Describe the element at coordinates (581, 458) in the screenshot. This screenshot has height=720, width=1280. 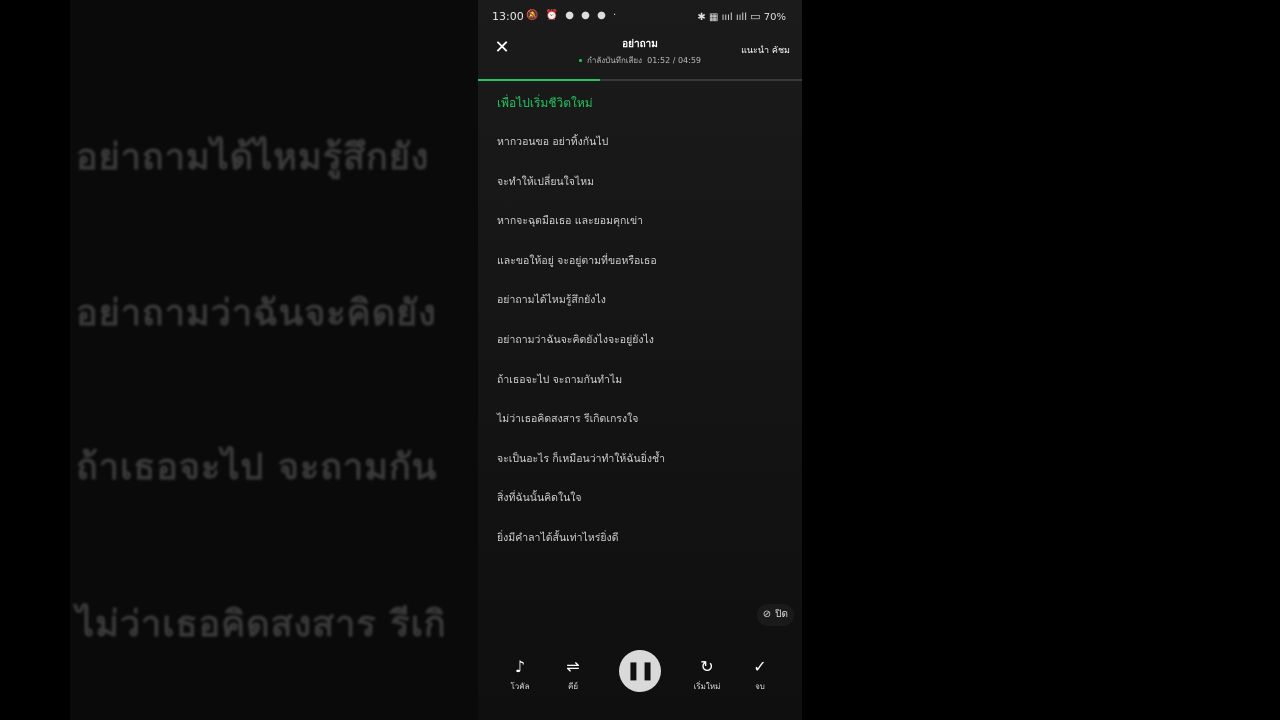
I see `lyric-line: จะเป็นอะไร ก็เหมือนว่าทำให้ฉันยิ่งช้ำ` at that location.